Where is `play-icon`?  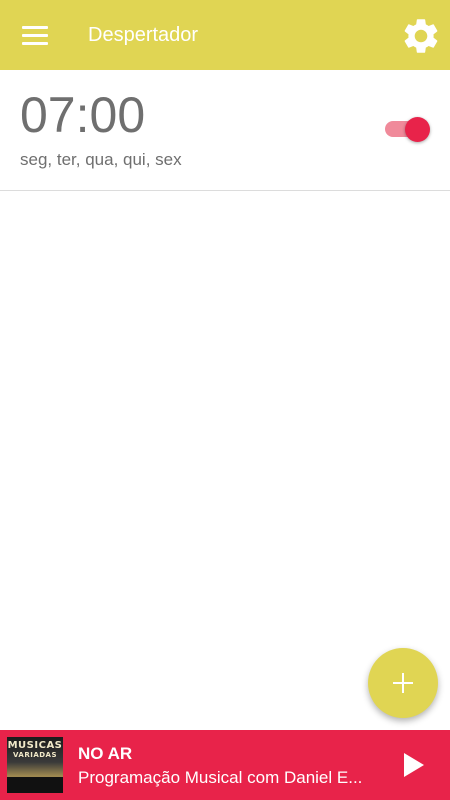 play-icon is located at coordinates (414, 765).